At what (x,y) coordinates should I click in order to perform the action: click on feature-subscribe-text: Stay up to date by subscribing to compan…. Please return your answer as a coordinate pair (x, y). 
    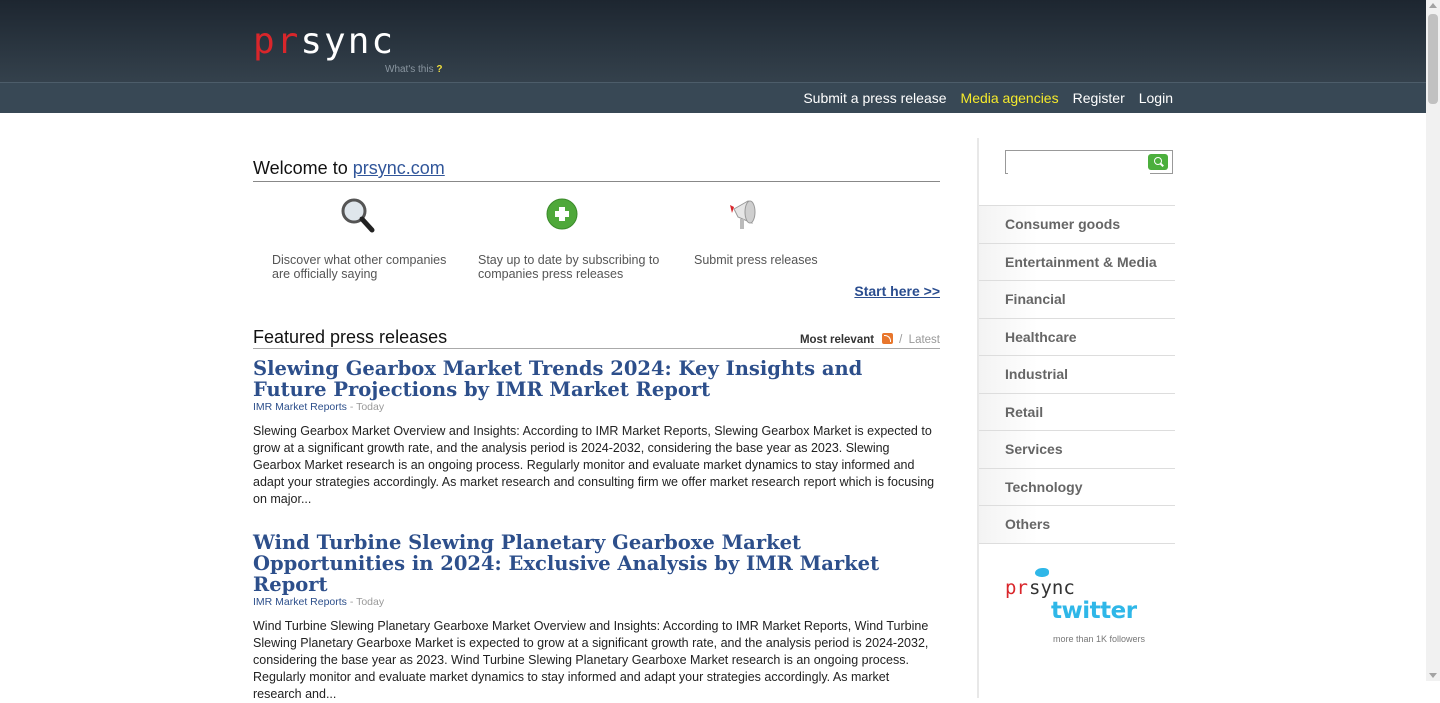
    Looking at the image, I should click on (569, 267).